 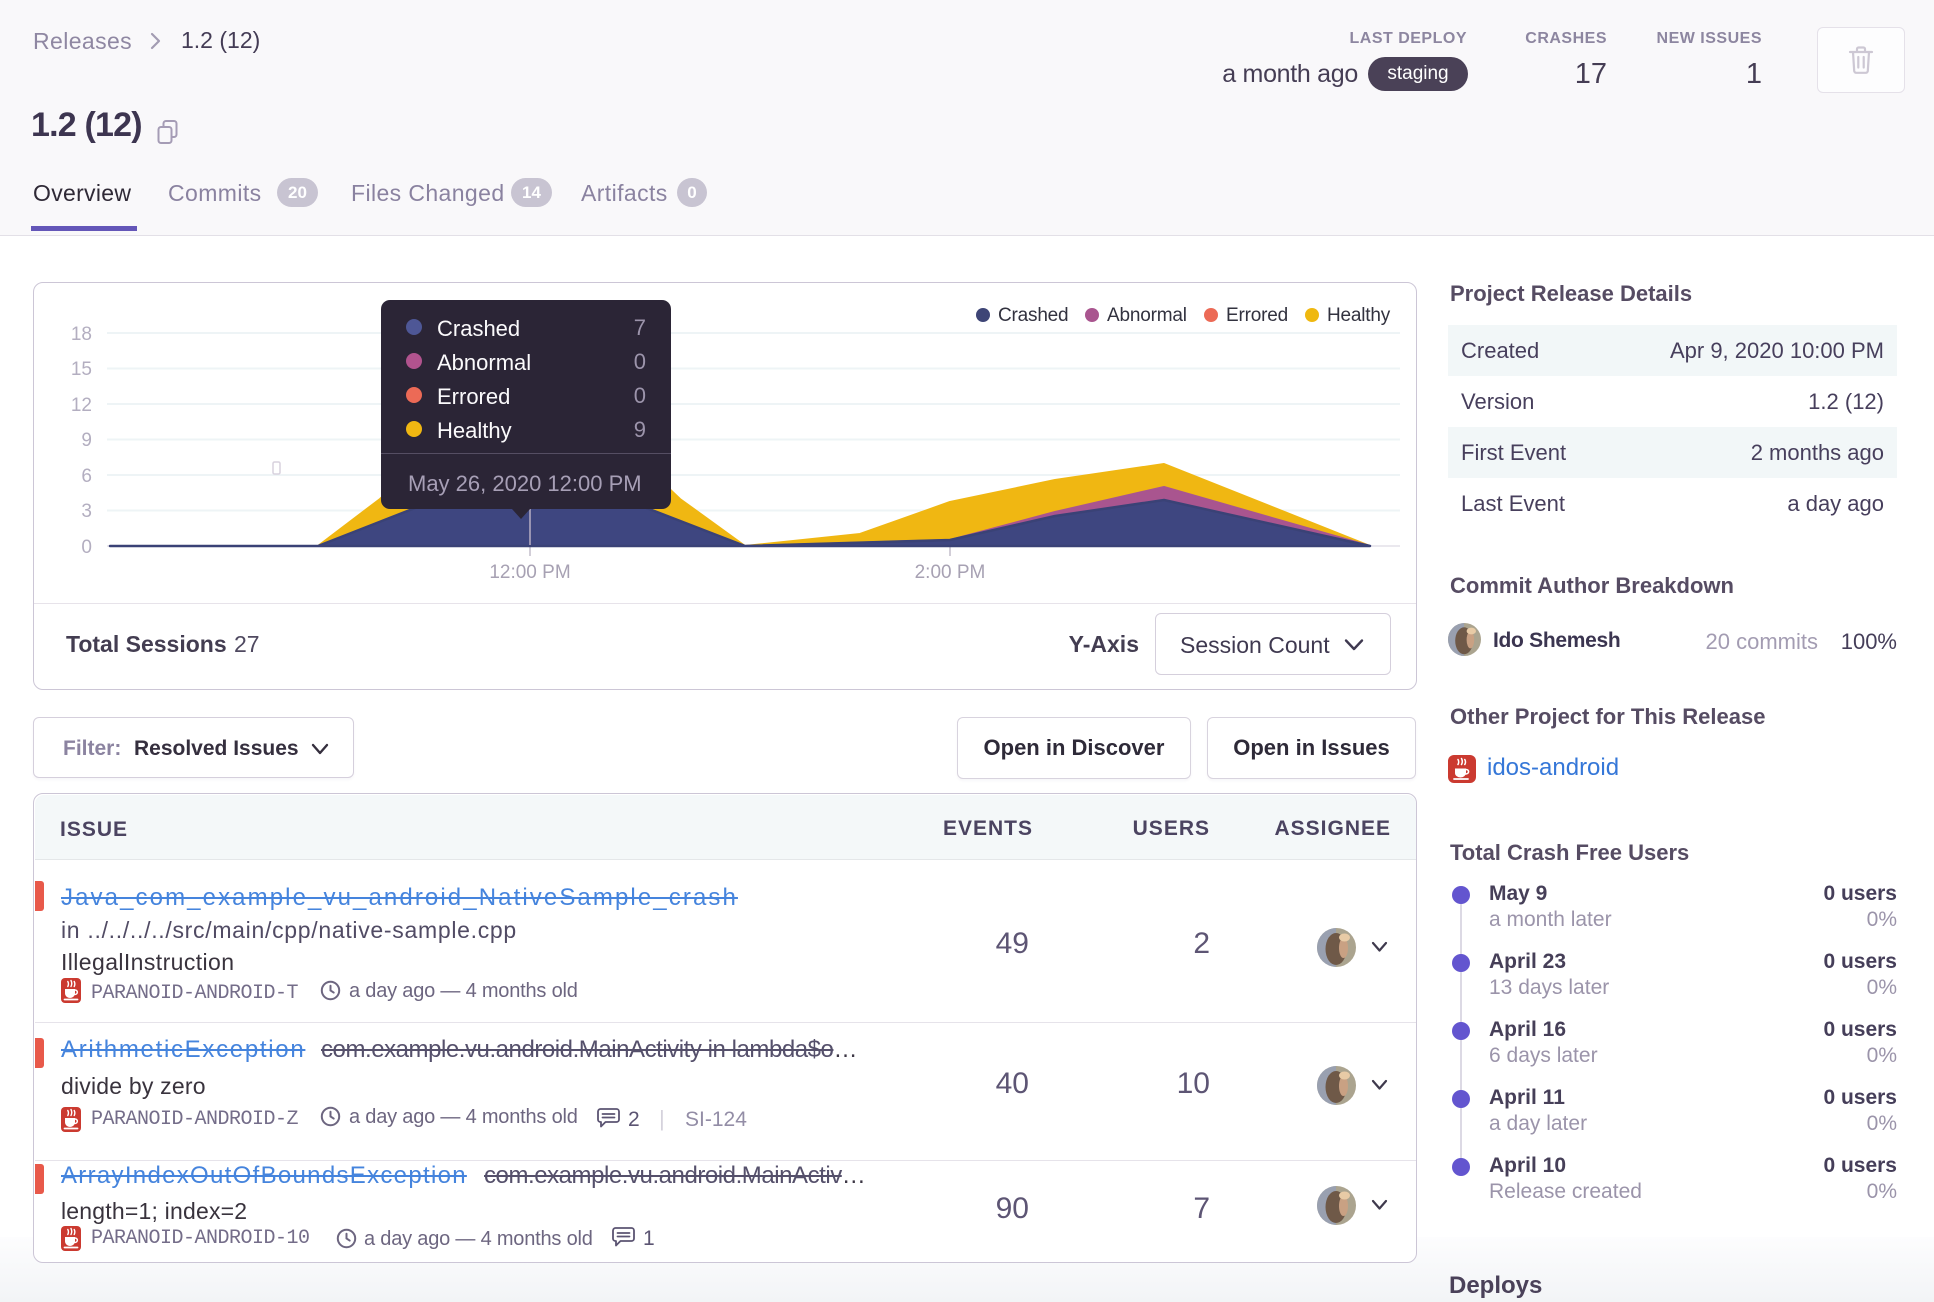 I want to click on svg-text: 6, so click(x=86, y=476).